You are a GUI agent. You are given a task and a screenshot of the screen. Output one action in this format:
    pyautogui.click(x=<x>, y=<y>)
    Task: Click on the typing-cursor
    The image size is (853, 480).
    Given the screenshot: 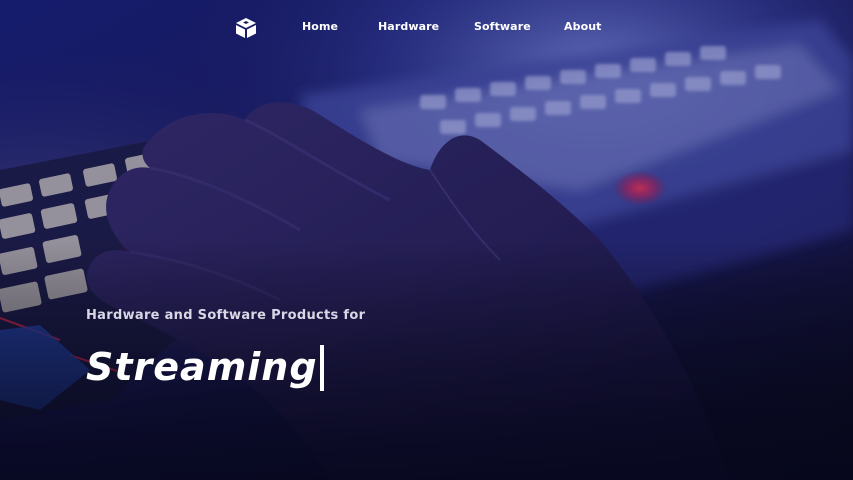 What is the action you would take?
    pyautogui.click(x=321, y=368)
    